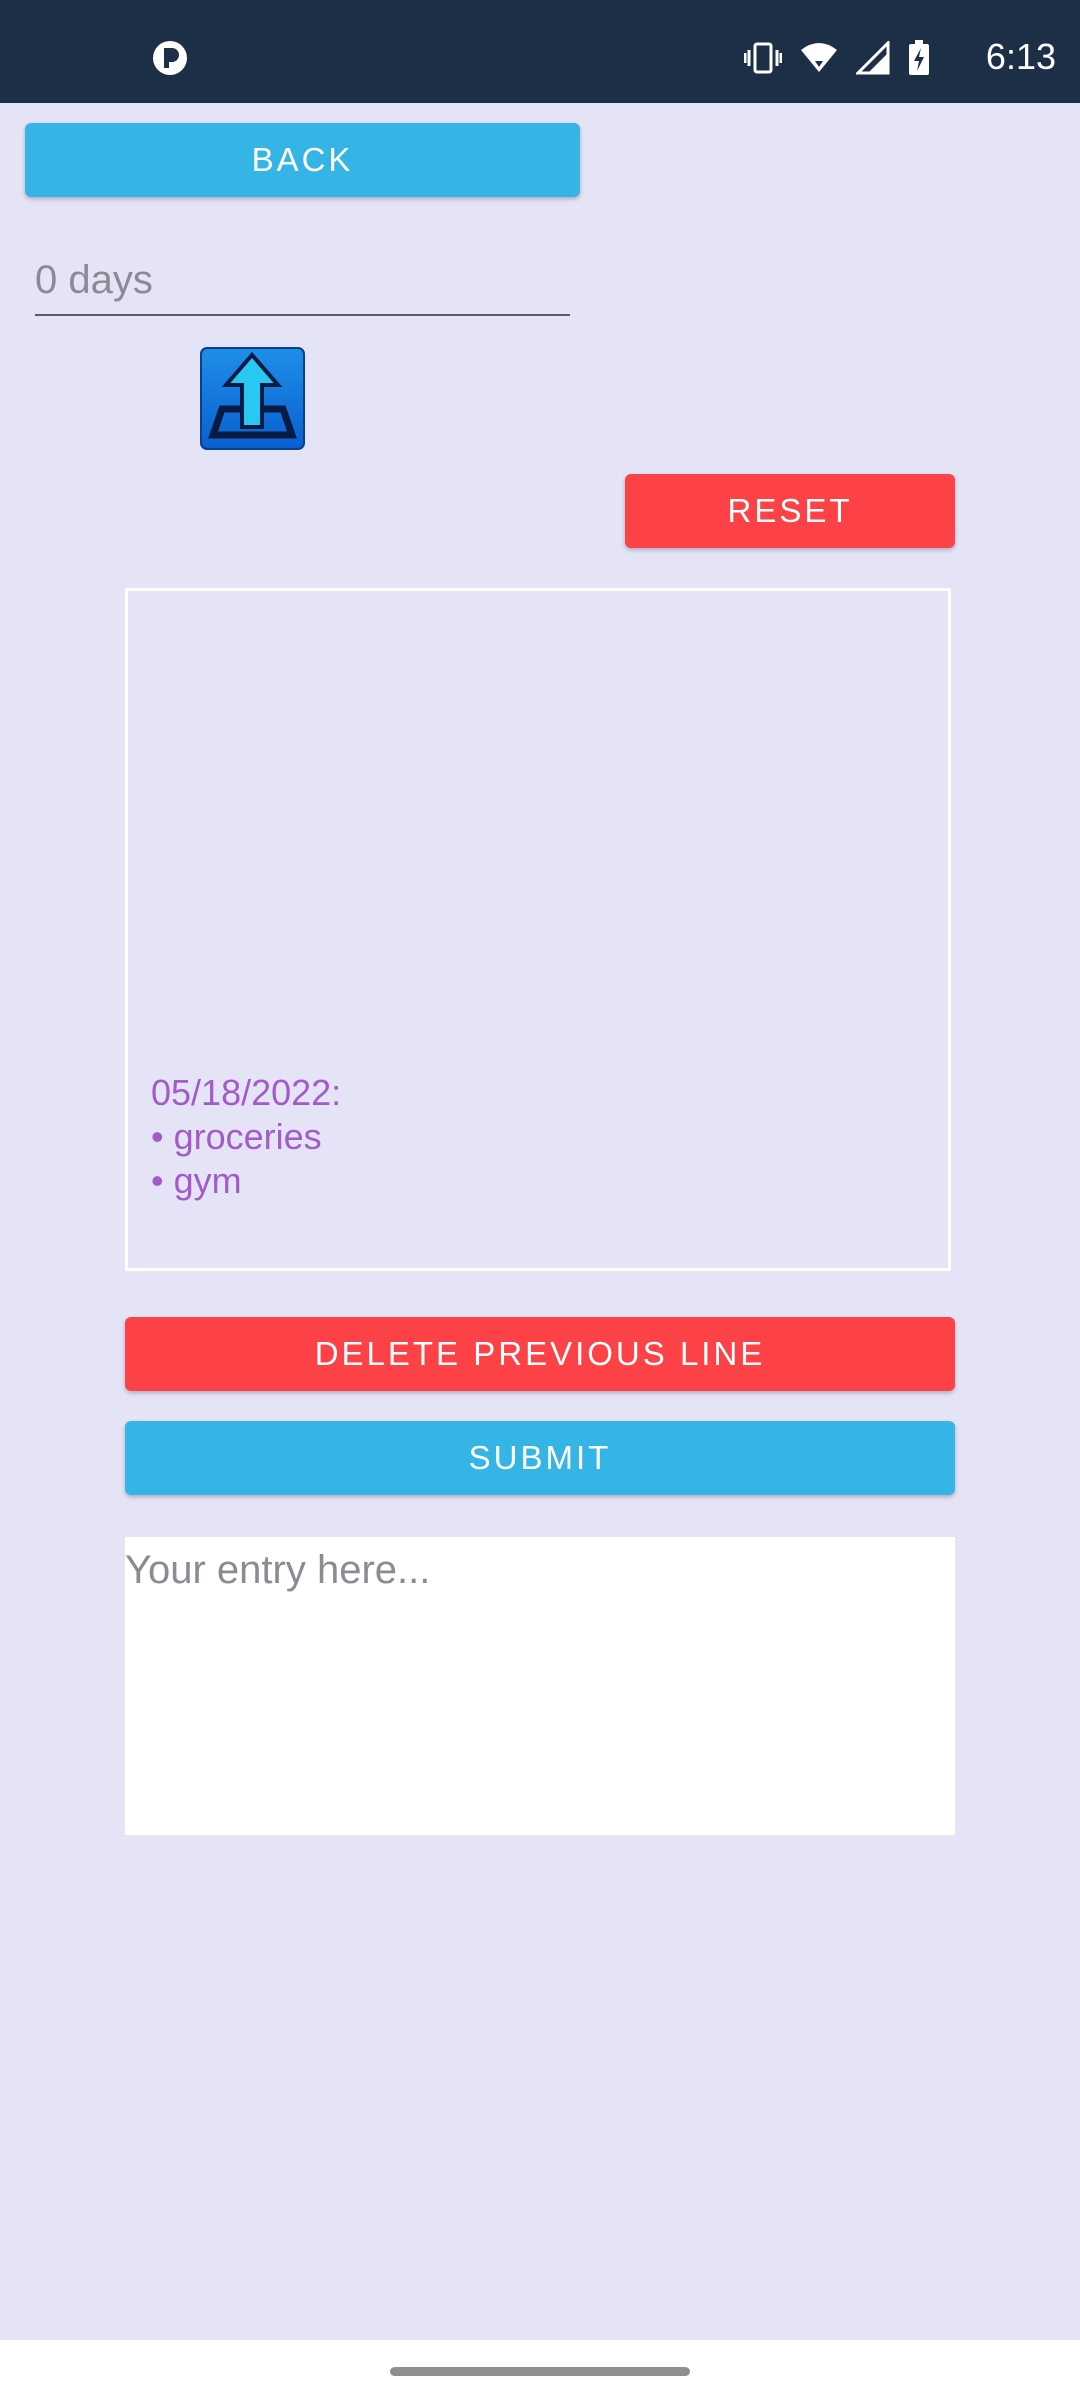 This screenshot has width=1080, height=2400. What do you see at coordinates (252, 398) in the screenshot?
I see `upload-icon` at bounding box center [252, 398].